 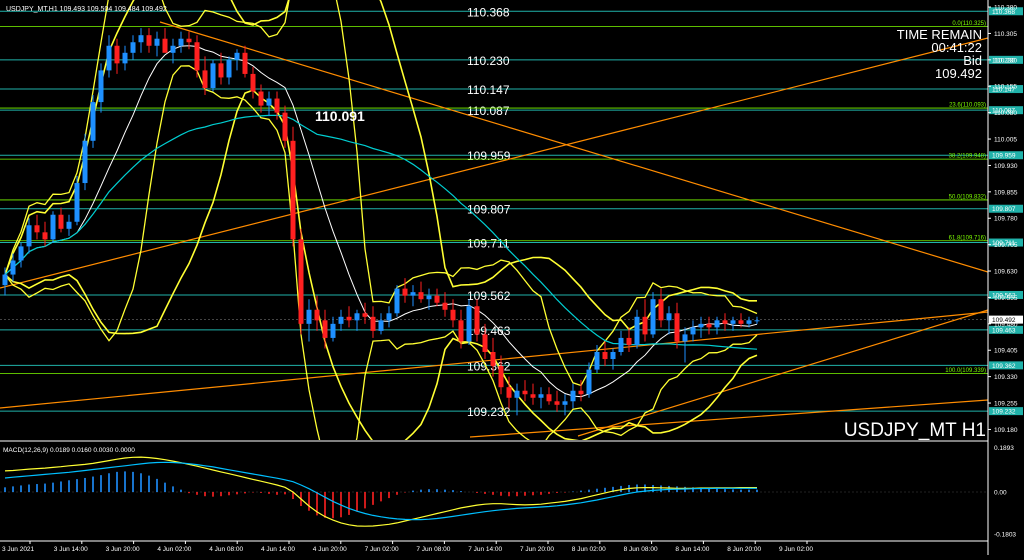 What do you see at coordinates (18, 549) in the screenshot?
I see `time-tick-label: 3 Jun 2021` at bounding box center [18, 549].